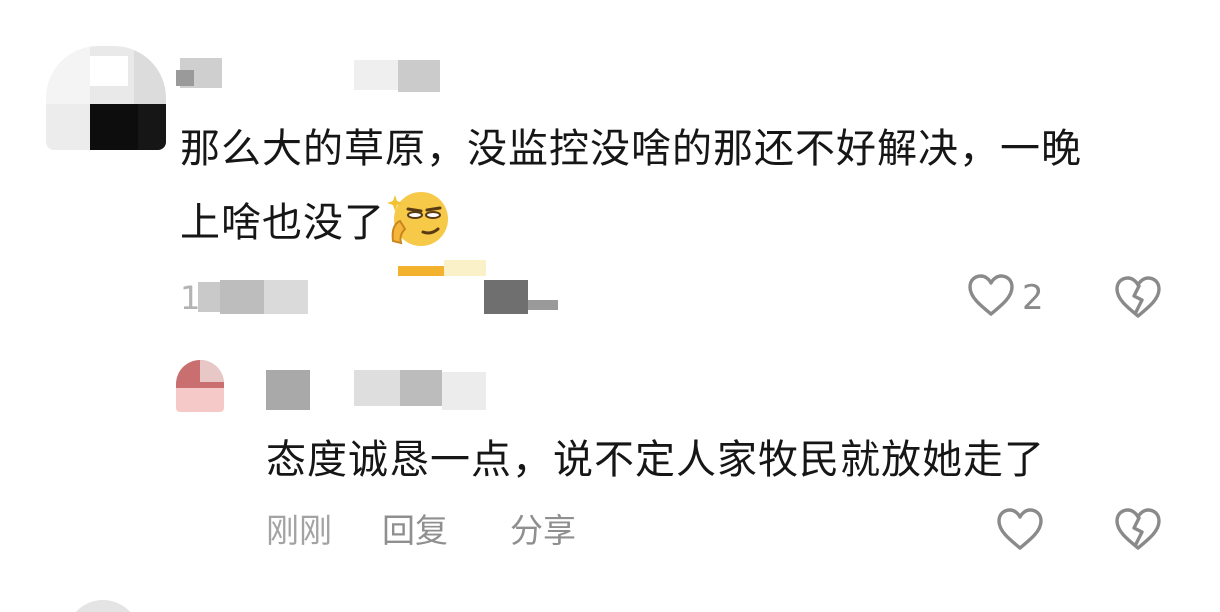 This screenshot has height=612, width=1220. I want to click on comment-like-button: 2, so click(1005, 298).